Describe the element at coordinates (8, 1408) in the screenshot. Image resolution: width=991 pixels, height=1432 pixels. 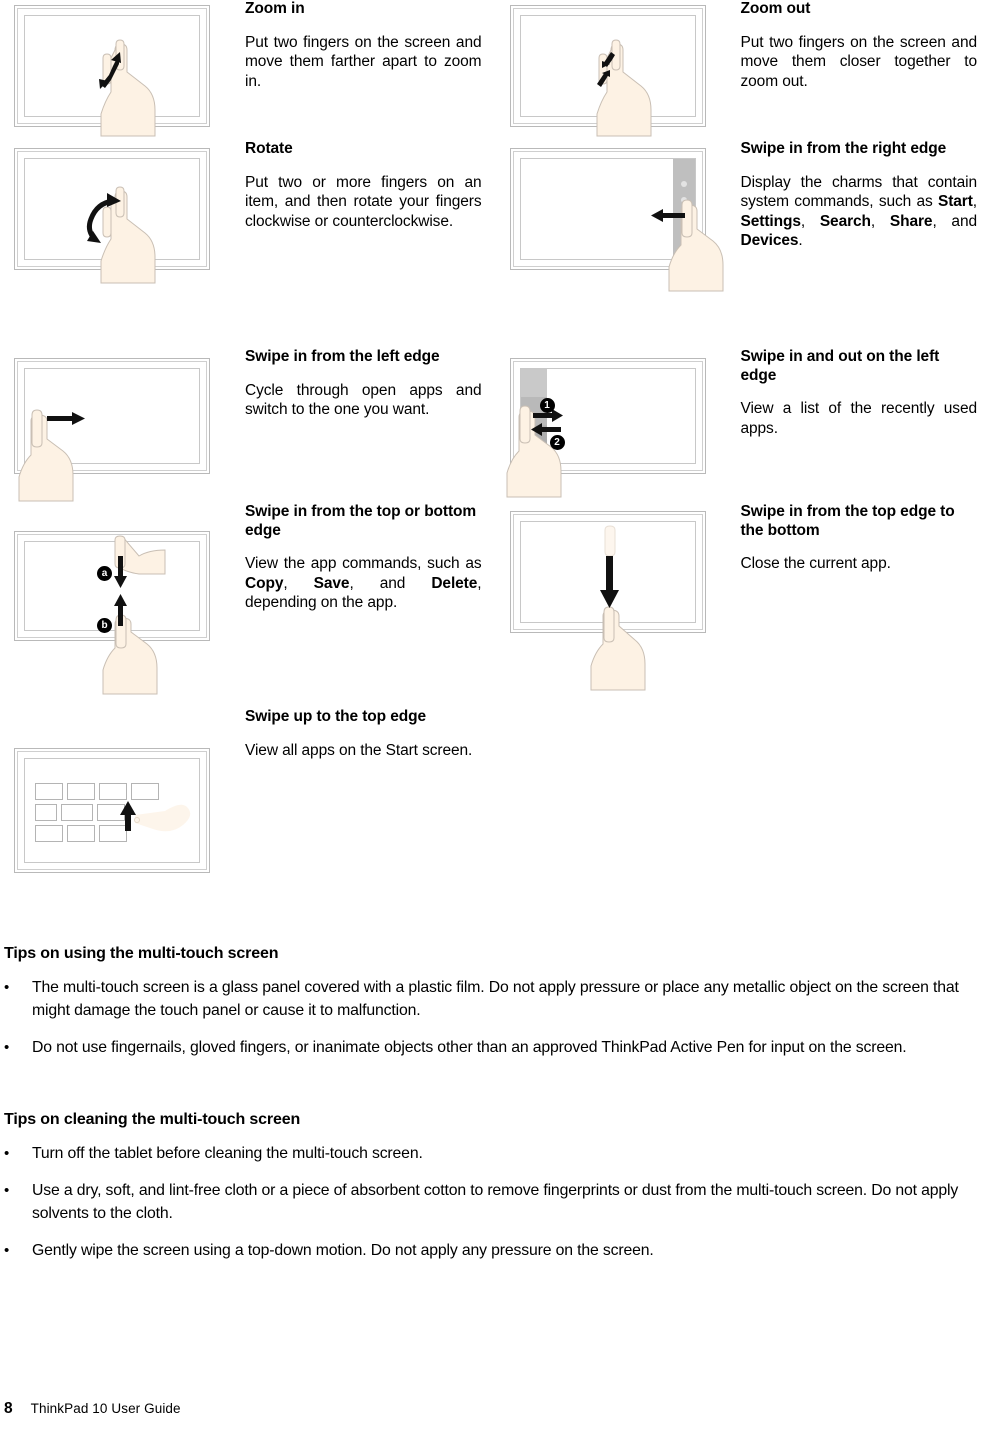
I see `page-number: 8` at that location.